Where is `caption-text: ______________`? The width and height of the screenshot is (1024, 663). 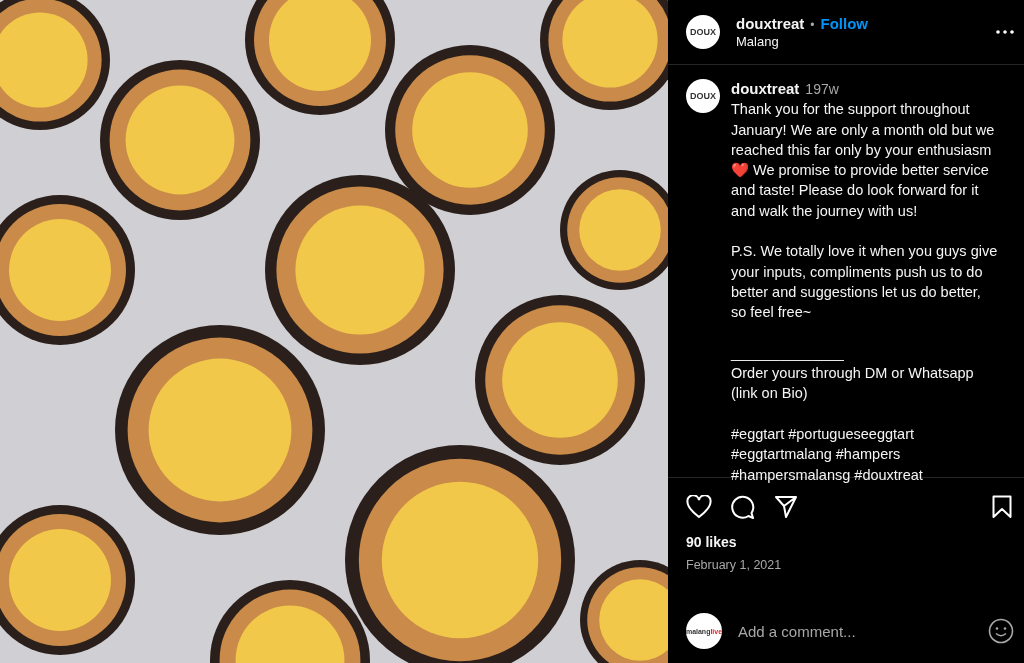
caption-text: ______________ is located at coordinates (788, 353).